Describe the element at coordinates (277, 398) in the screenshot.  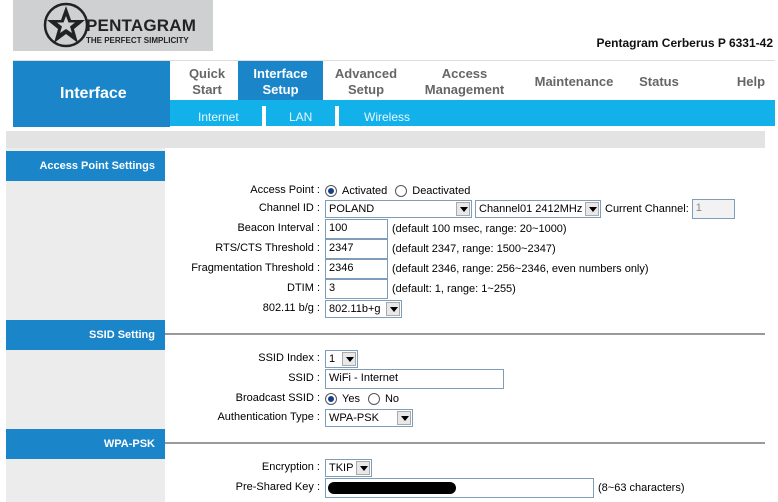
I see `broadcast-ssid-label: Broadcast SSID :` at that location.